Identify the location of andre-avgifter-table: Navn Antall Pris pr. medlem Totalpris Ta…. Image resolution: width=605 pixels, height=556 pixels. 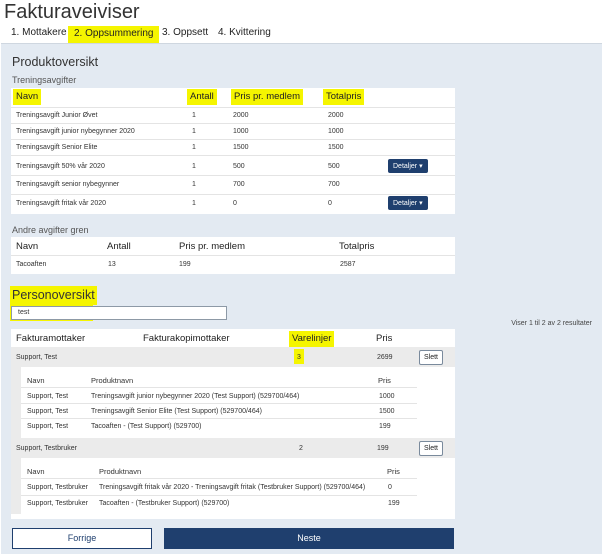
(233, 255).